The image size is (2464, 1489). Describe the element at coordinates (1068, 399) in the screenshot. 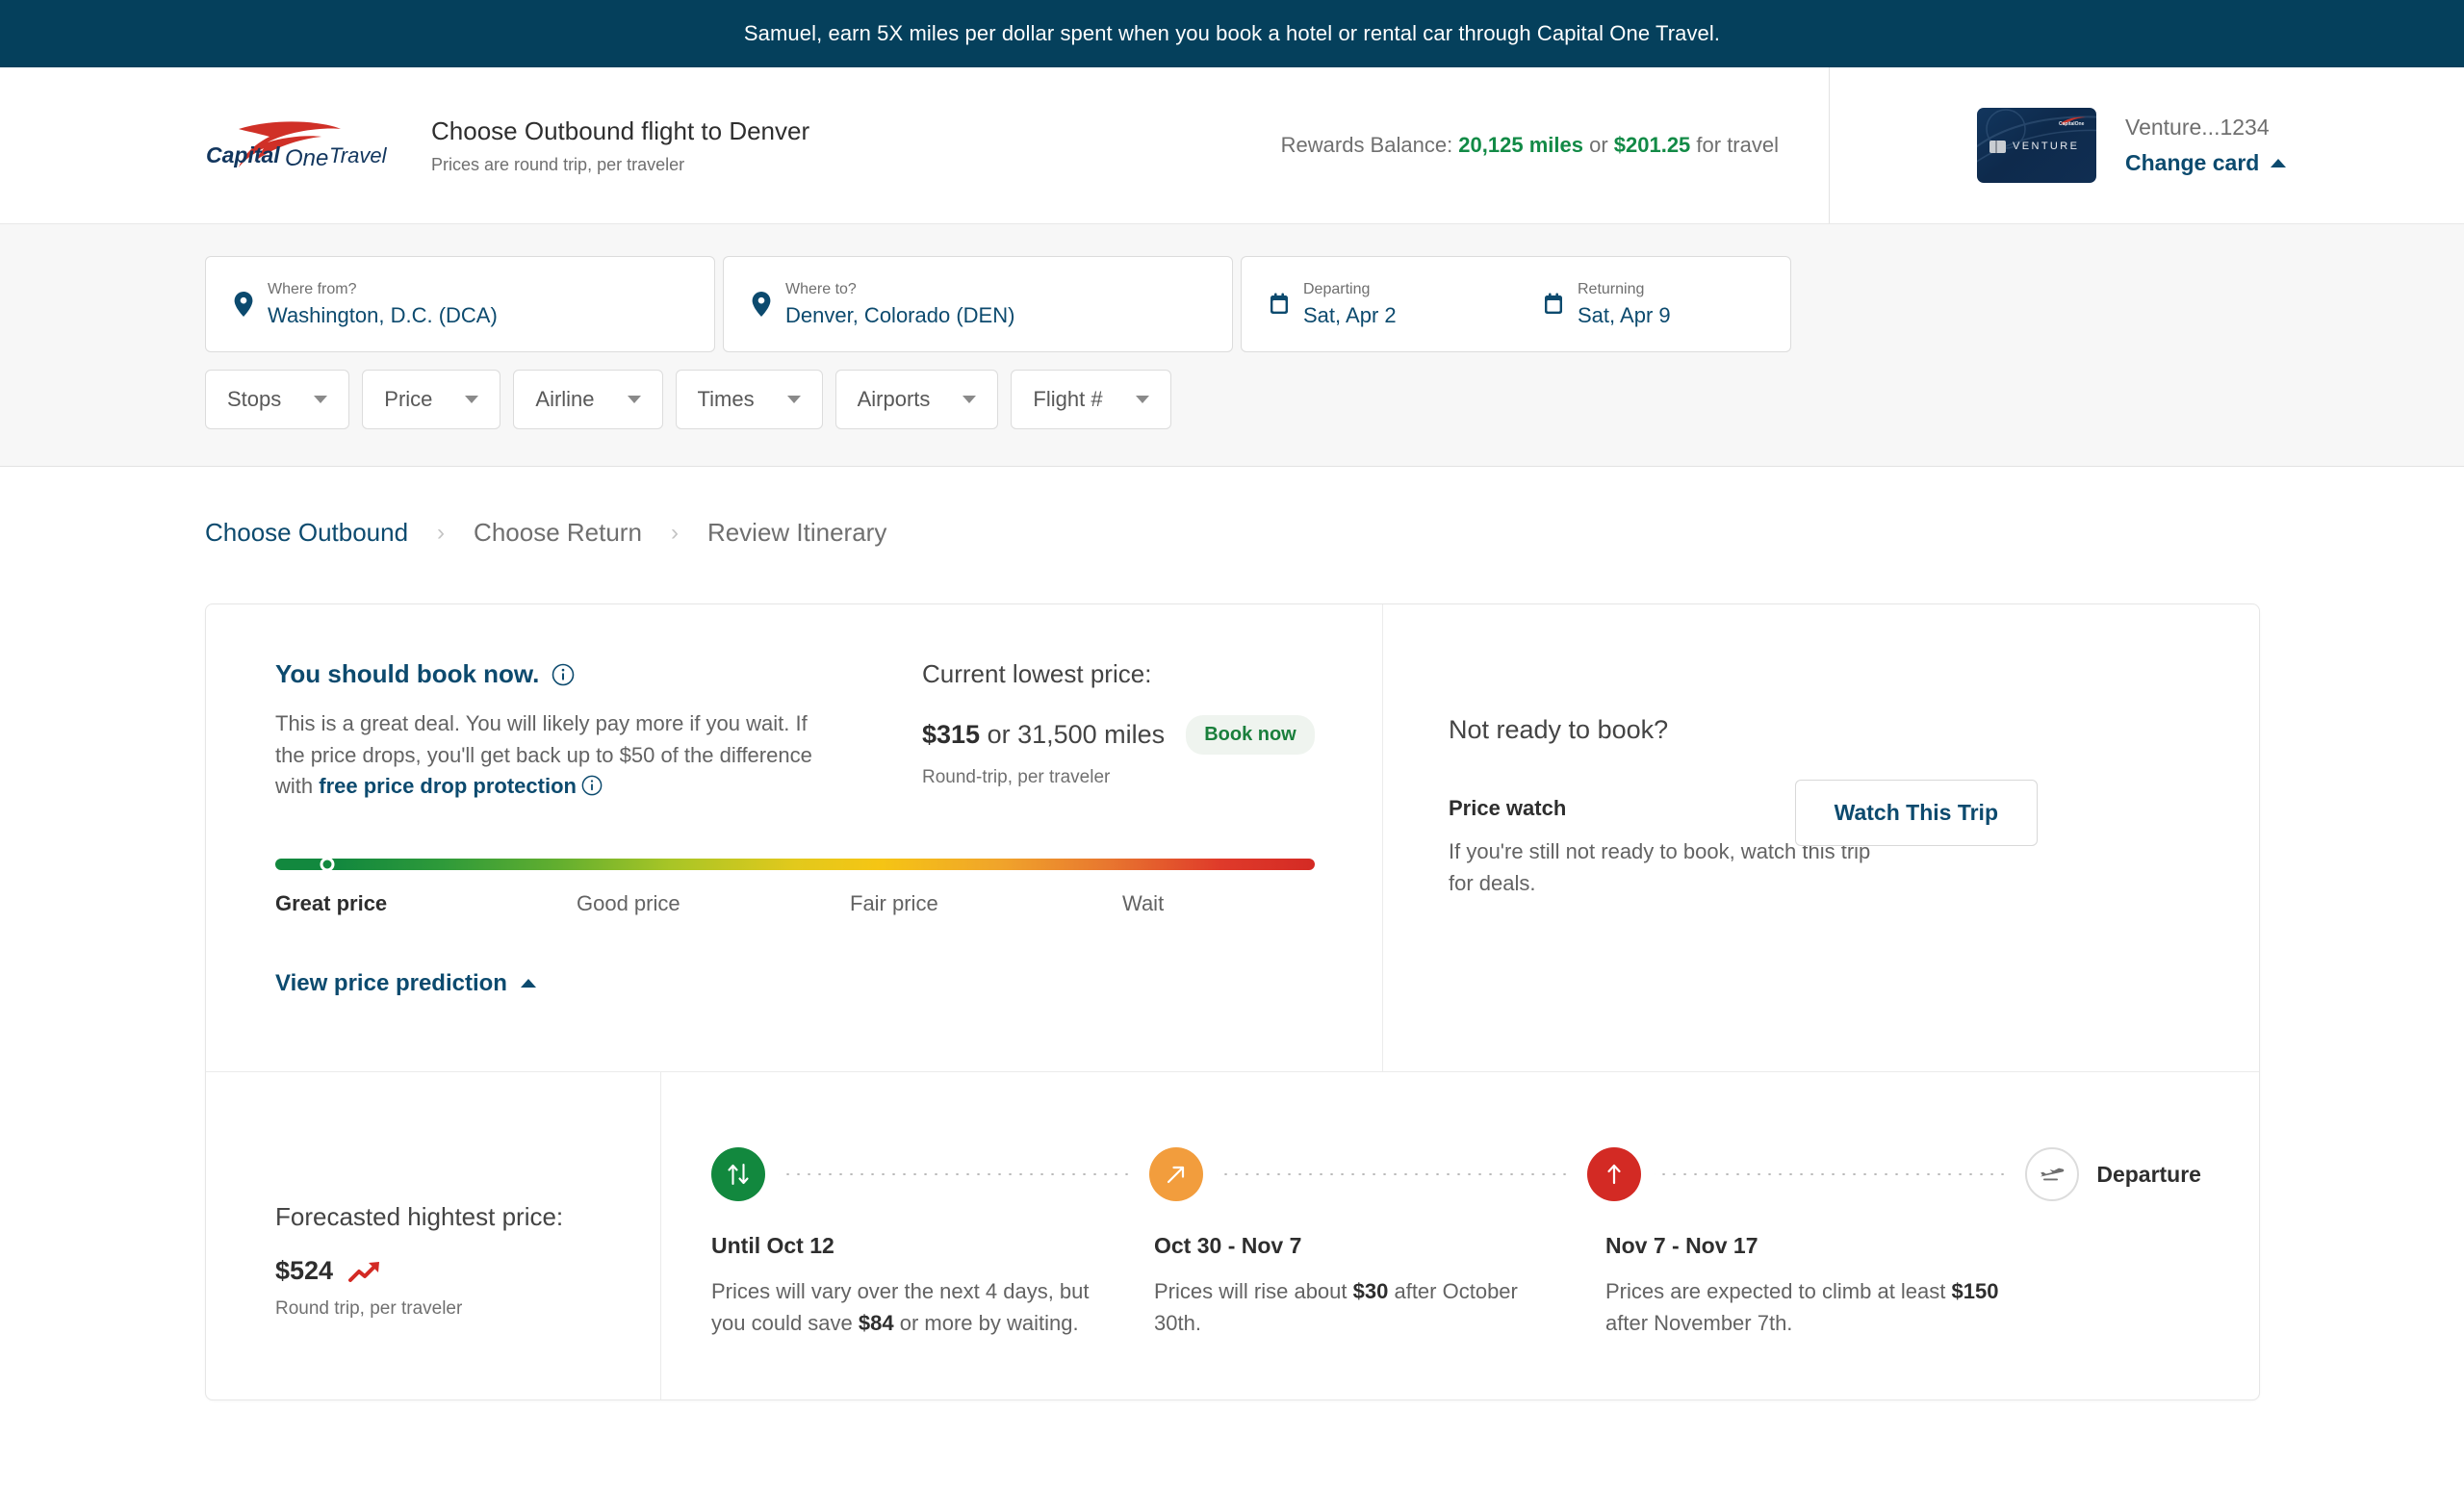

I see `filter-flight-number-label: Flight #` at that location.